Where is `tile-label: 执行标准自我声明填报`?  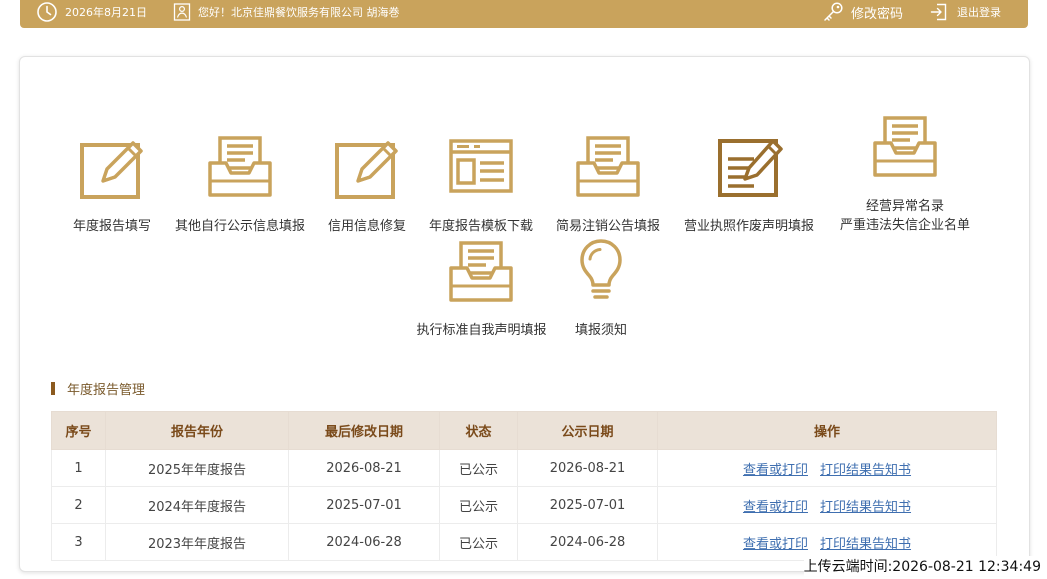
tile-label: 执行标准自我声明填报 is located at coordinates (481, 330).